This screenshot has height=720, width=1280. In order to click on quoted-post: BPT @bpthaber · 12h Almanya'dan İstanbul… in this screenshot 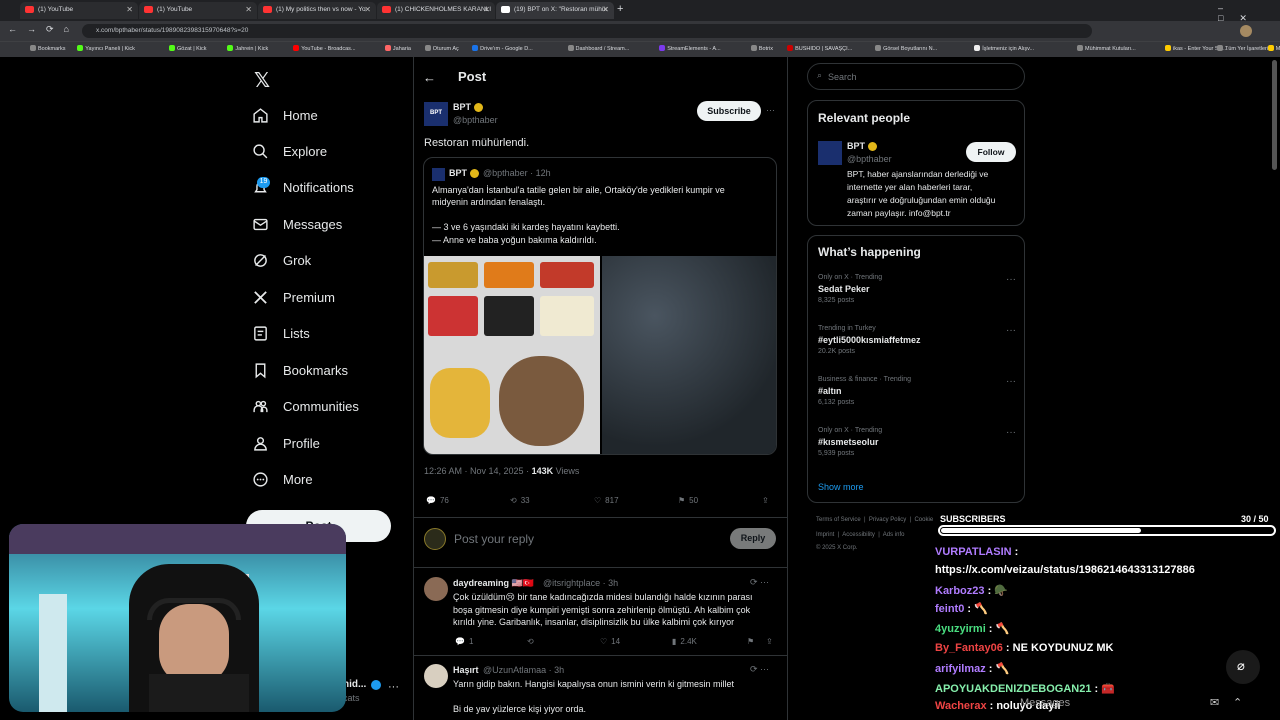, I will do `click(600, 306)`.